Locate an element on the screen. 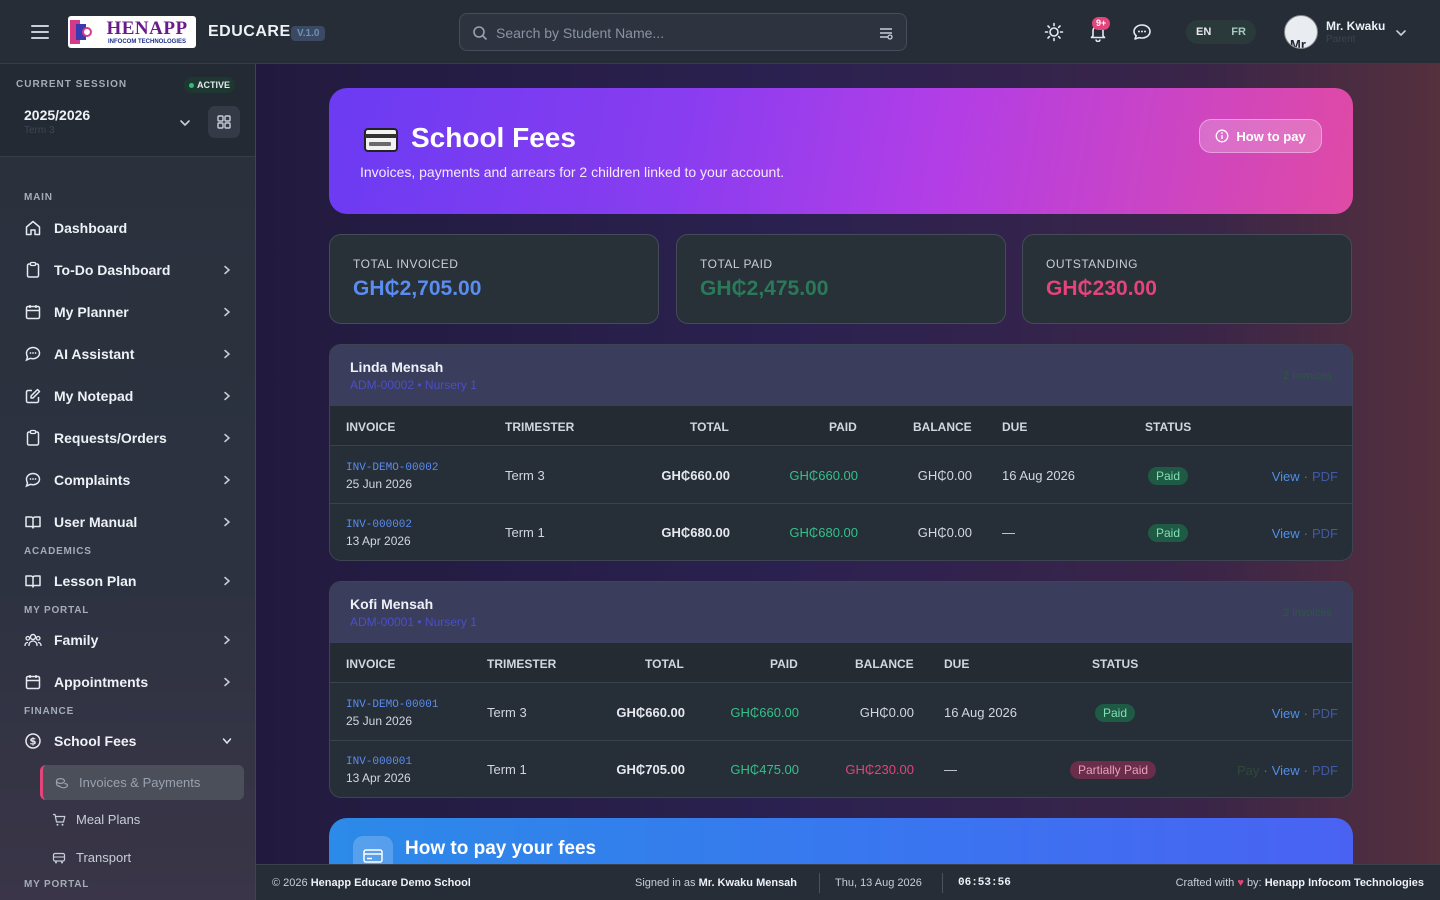 Image resolution: width=1440 pixels, height=900 pixels. row-actions: View · PDF is located at coordinates (1304, 476).